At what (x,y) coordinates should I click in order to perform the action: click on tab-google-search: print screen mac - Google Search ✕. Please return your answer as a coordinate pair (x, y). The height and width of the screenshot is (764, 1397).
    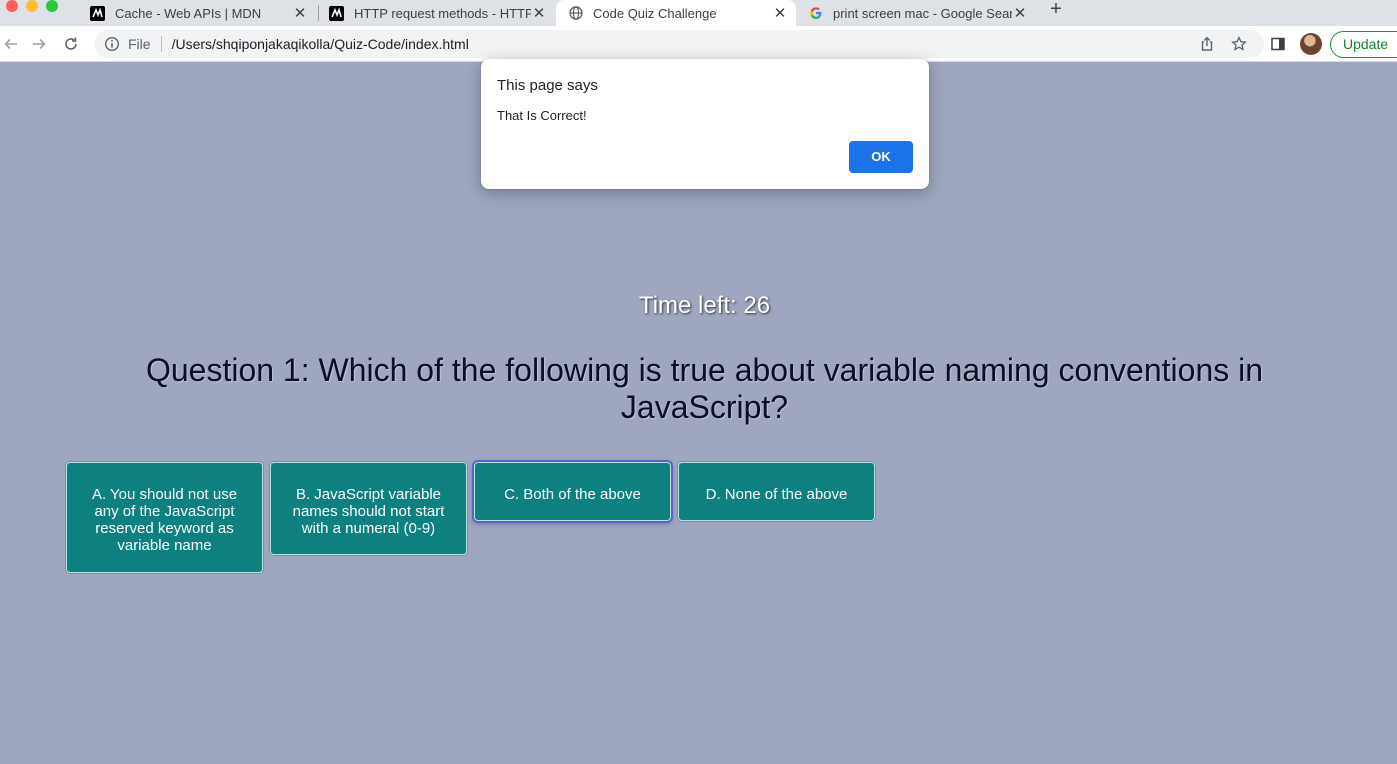
    Looking at the image, I should click on (916, 13).